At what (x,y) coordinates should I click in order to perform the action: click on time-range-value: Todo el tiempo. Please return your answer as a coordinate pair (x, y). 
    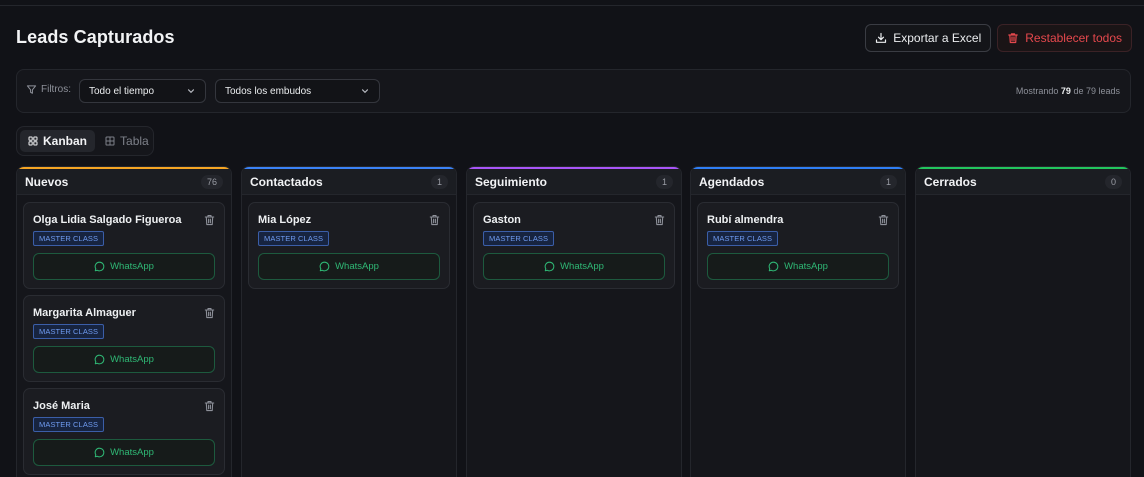
    Looking at the image, I should click on (122, 91).